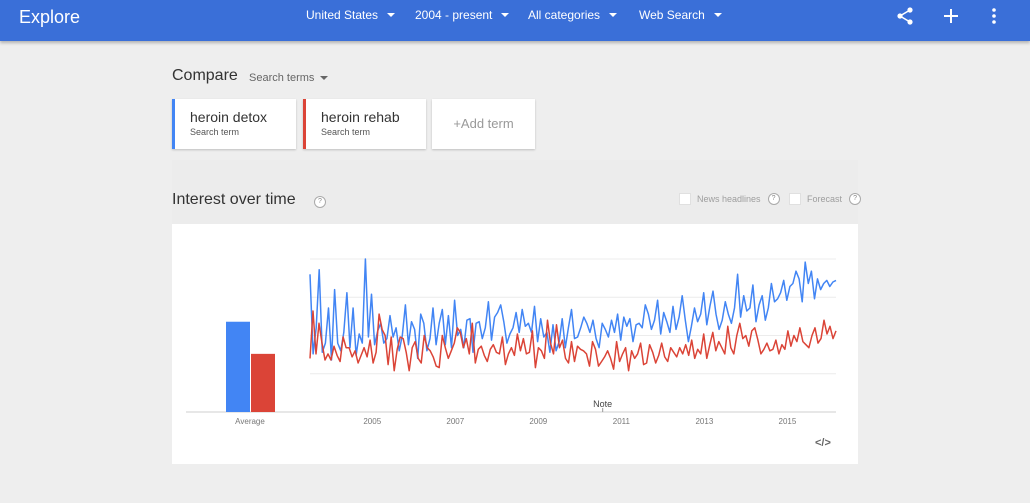 Image resolution: width=1030 pixels, height=503 pixels. Describe the element at coordinates (951, 16) in the screenshot. I see `add-icon` at that location.